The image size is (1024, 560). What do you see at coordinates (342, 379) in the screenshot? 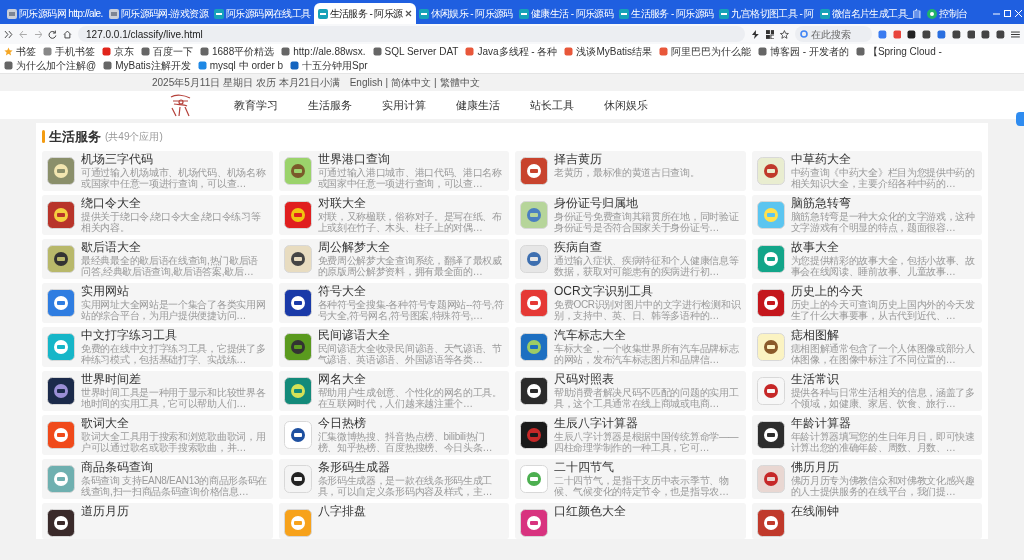
I see `app-title: 网名大全` at bounding box center [342, 379].